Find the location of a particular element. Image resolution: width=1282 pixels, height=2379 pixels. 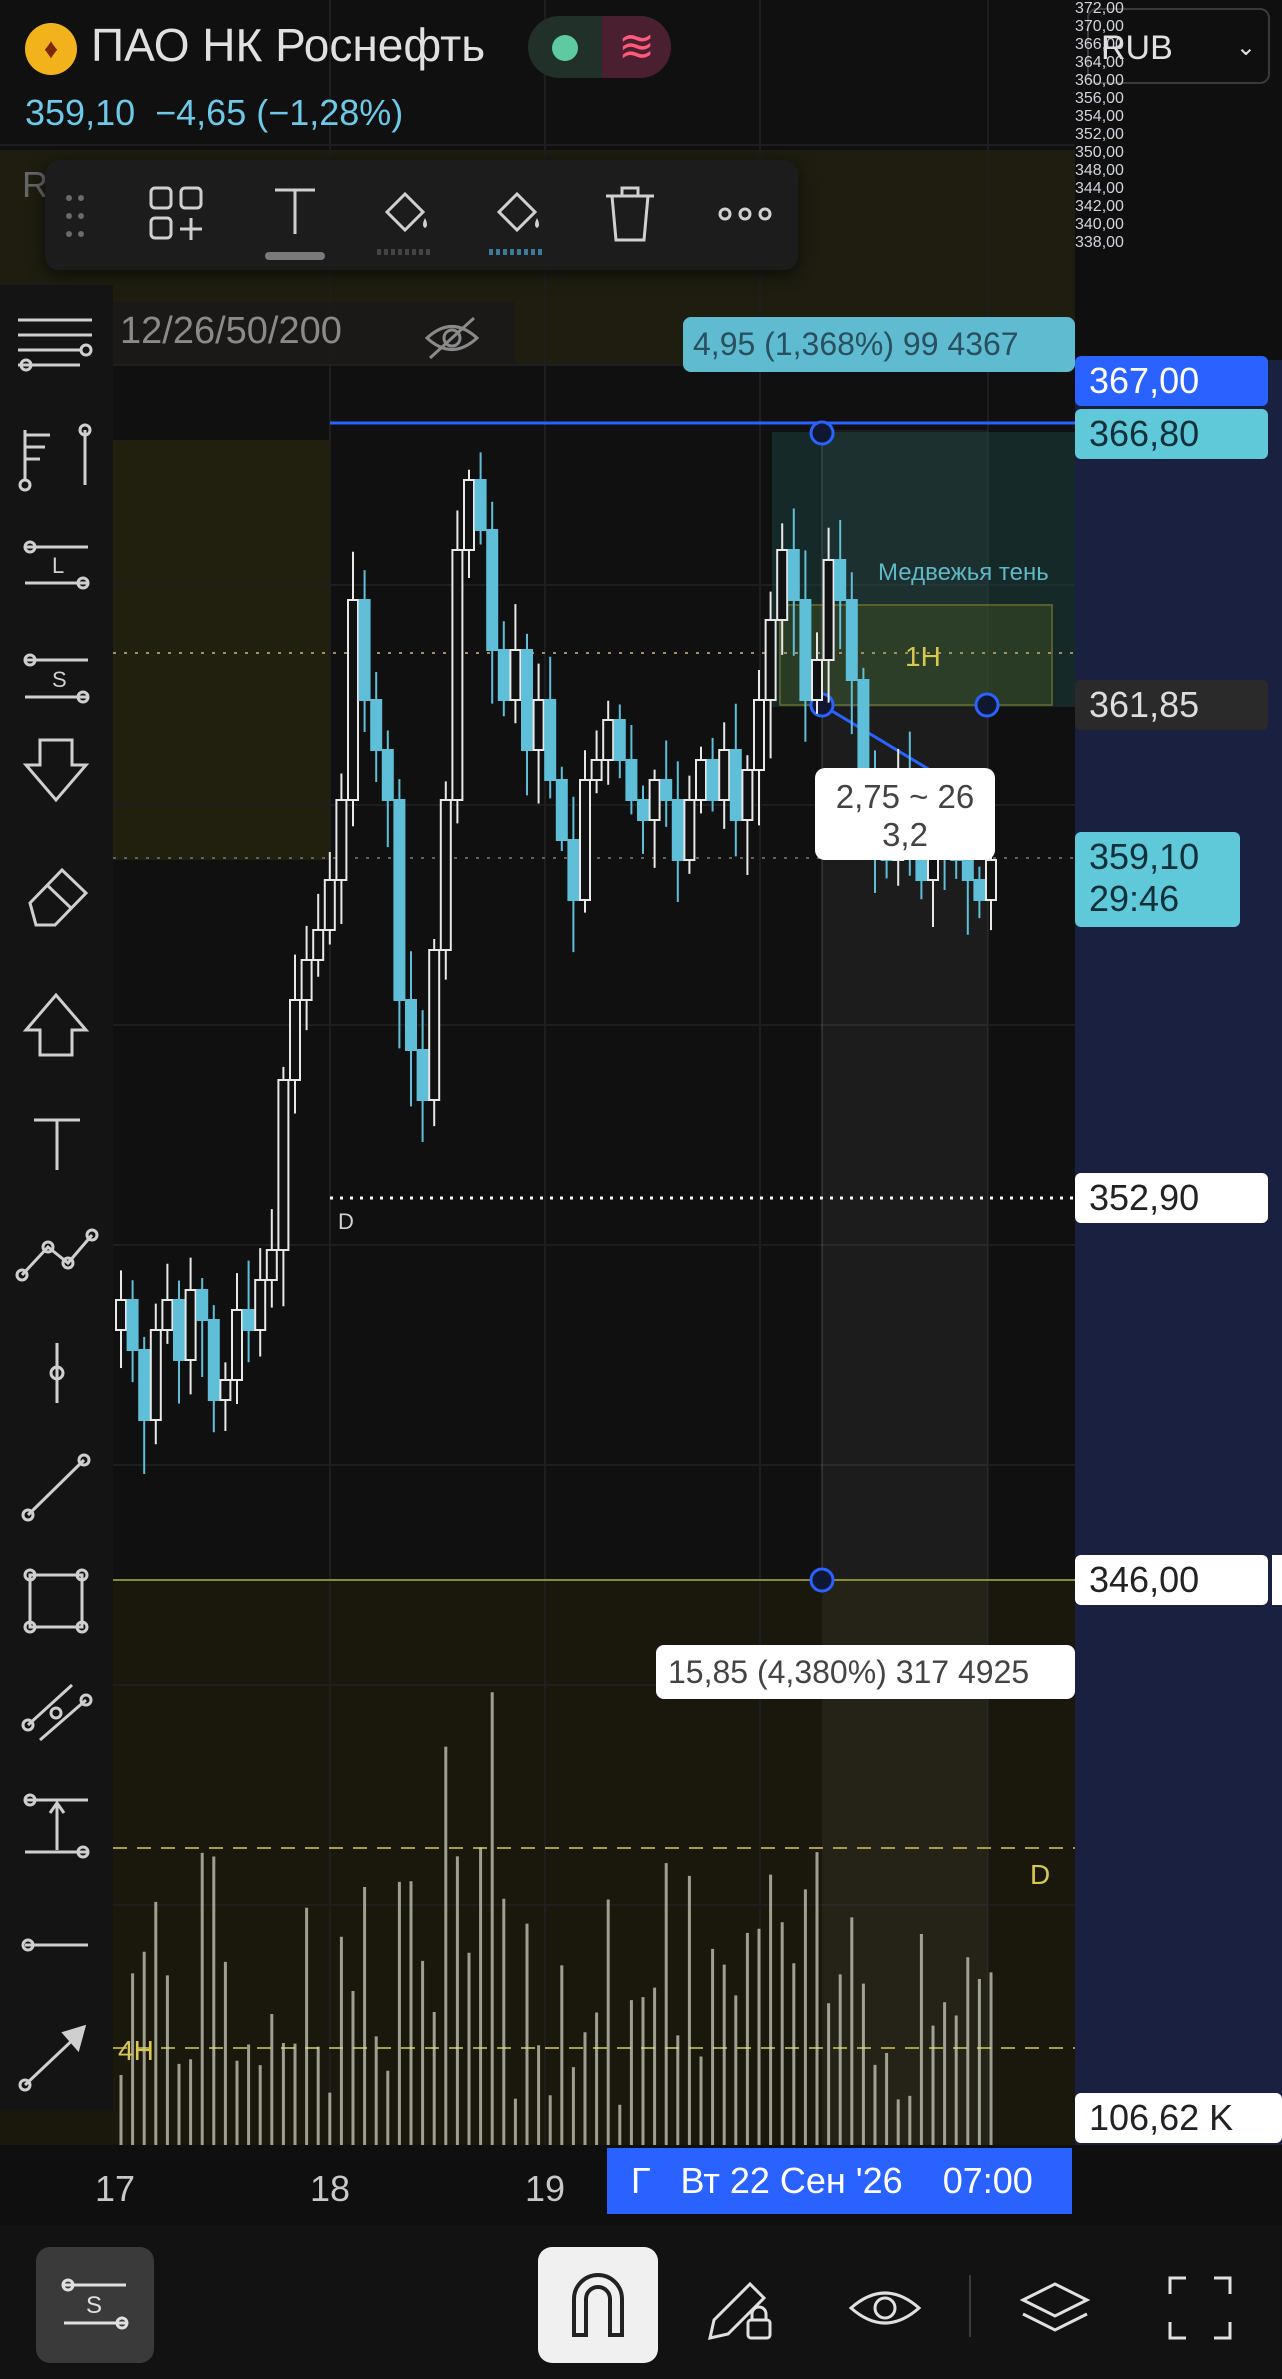

add-widget-icon is located at coordinates (177, 214).